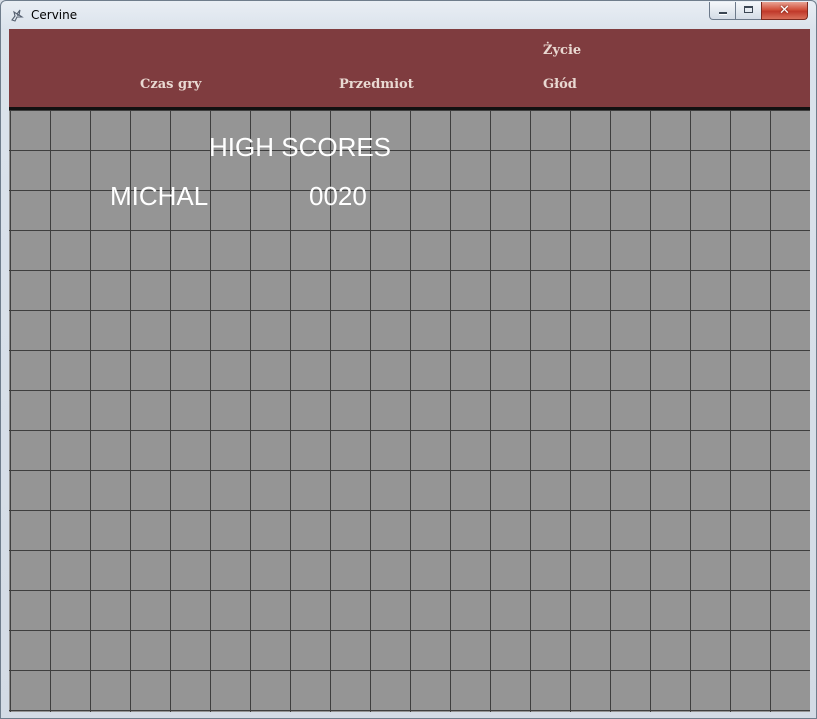 This screenshot has height=719, width=817. I want to click on hud-bar: Czas gry Przedmiot Życie Głód, so click(409, 69).